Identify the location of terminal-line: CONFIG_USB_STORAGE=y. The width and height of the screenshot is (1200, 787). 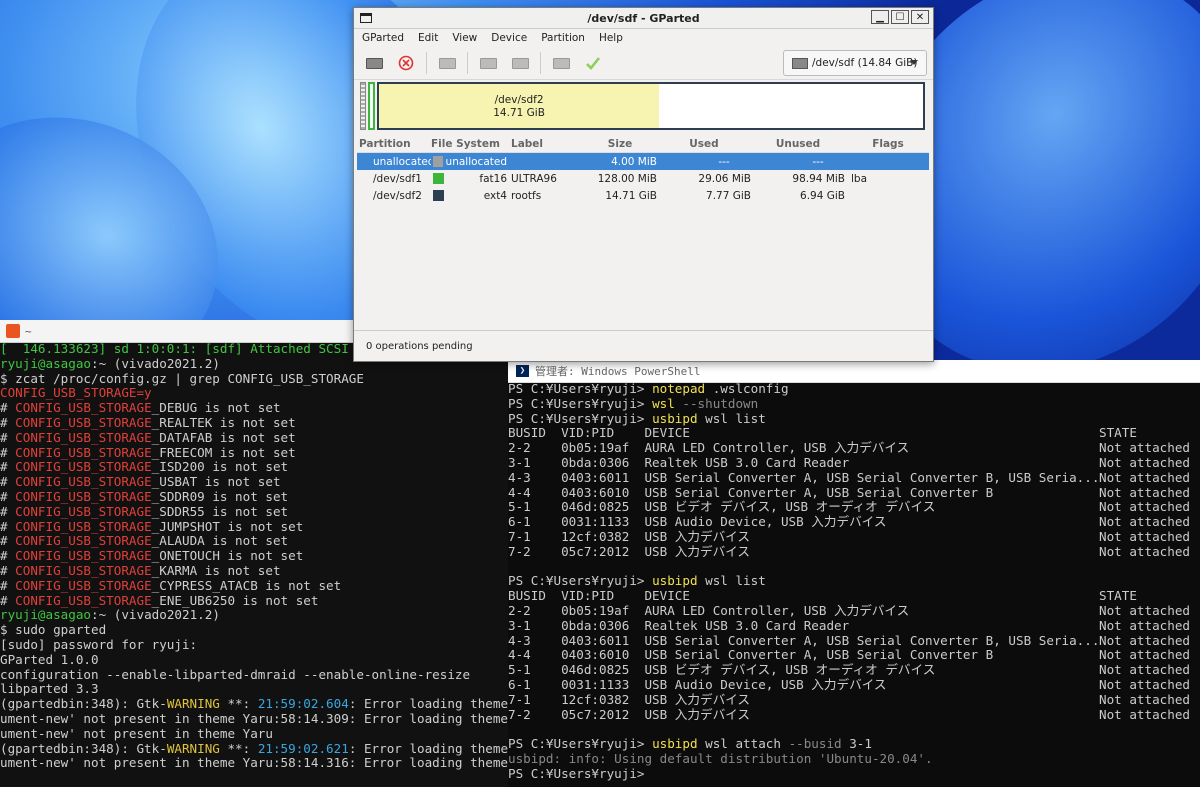
(76, 393).